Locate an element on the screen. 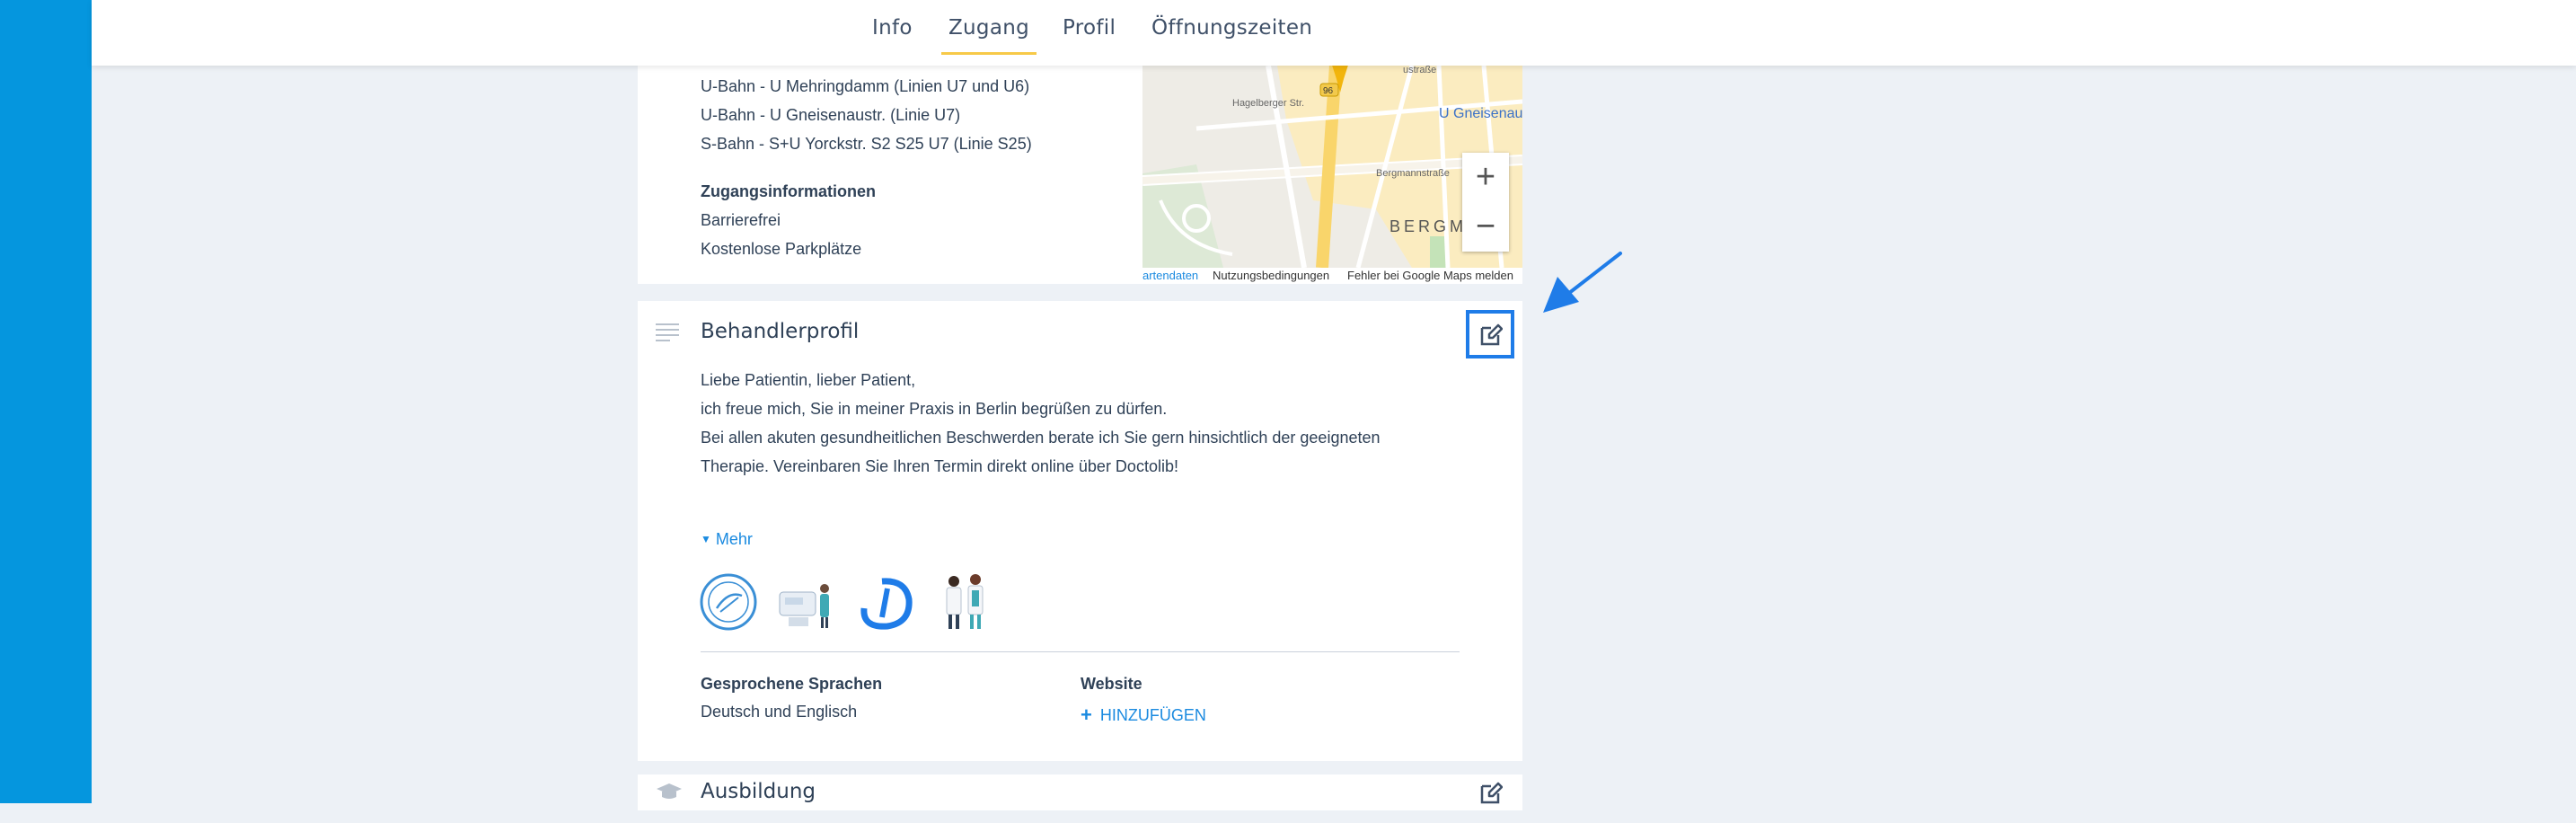 The image size is (2576, 823). profile-paragraph: Liebe Patientin, lieber Patient, is located at coordinates (808, 380).